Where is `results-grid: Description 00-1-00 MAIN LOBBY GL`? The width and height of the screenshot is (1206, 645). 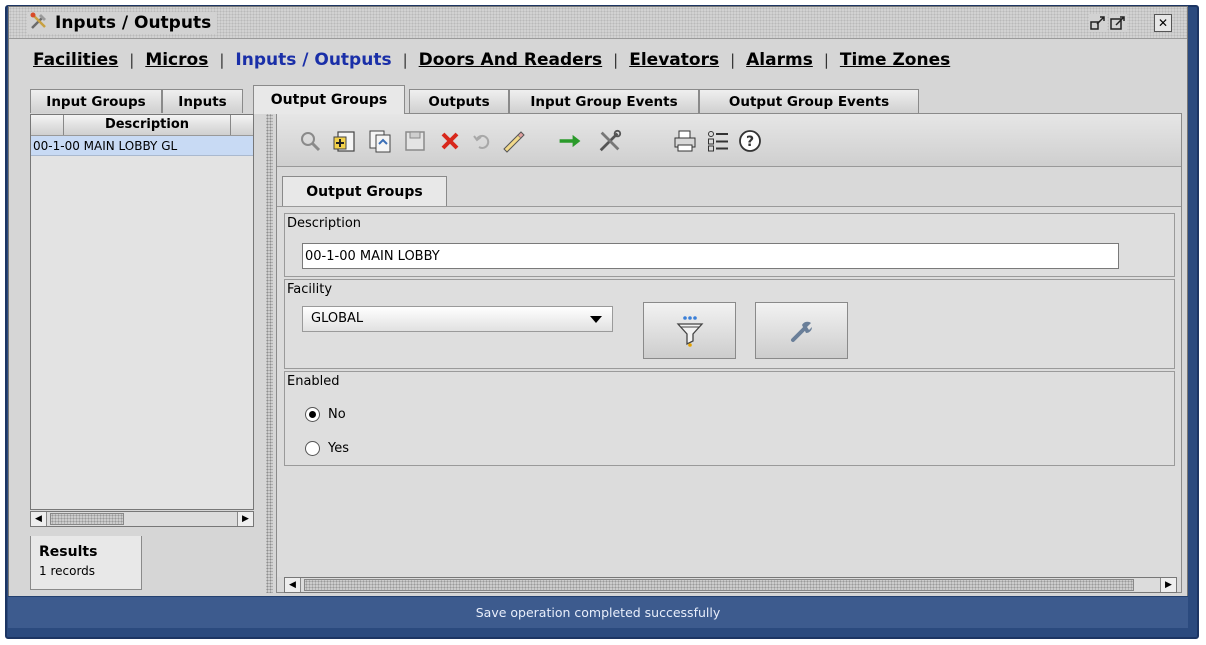
results-grid: Description 00-1-00 MAIN LOBBY GL is located at coordinates (142, 312).